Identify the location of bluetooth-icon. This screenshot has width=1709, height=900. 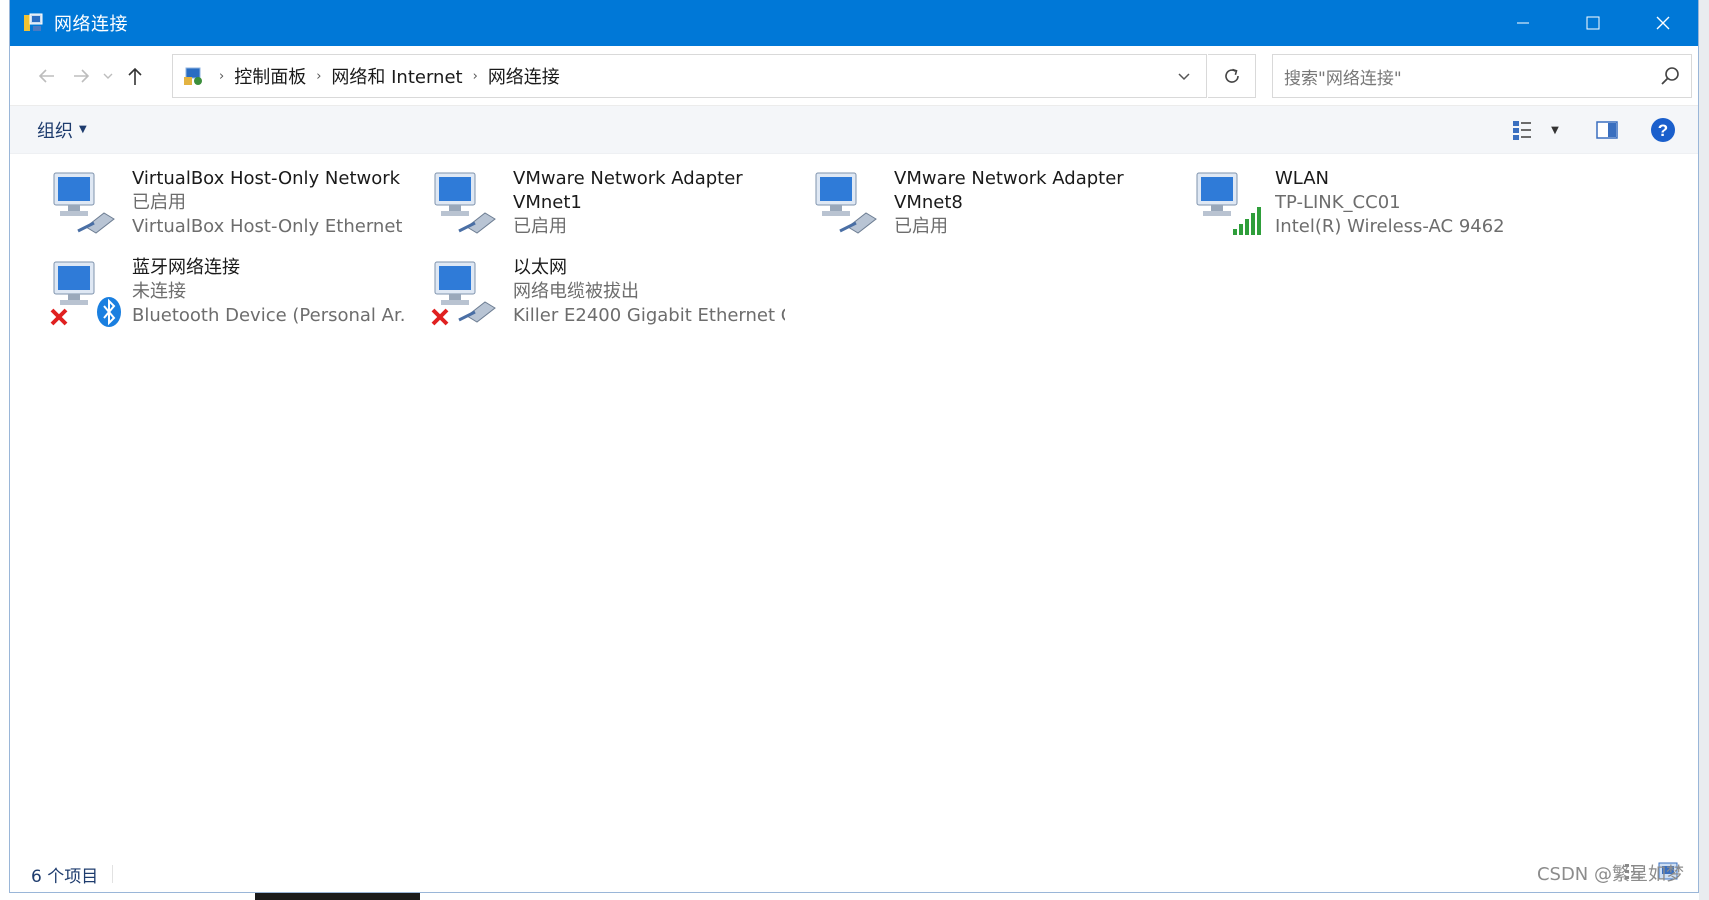
(88, 296).